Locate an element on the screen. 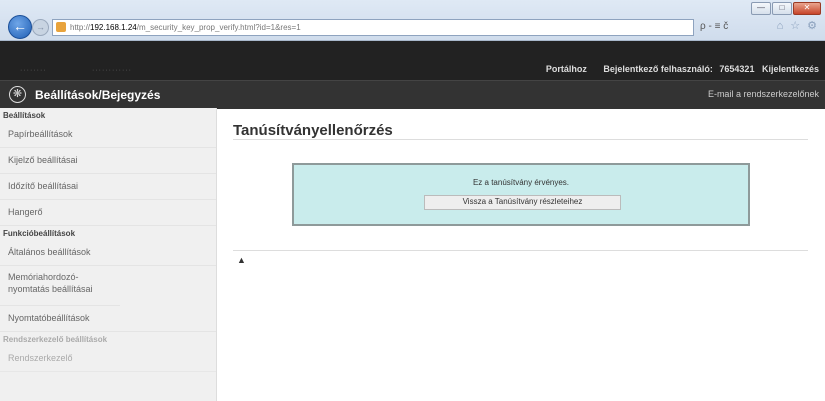 The image size is (825, 401). page-title: Tanúsítványellenőrzés is located at coordinates (313, 130).